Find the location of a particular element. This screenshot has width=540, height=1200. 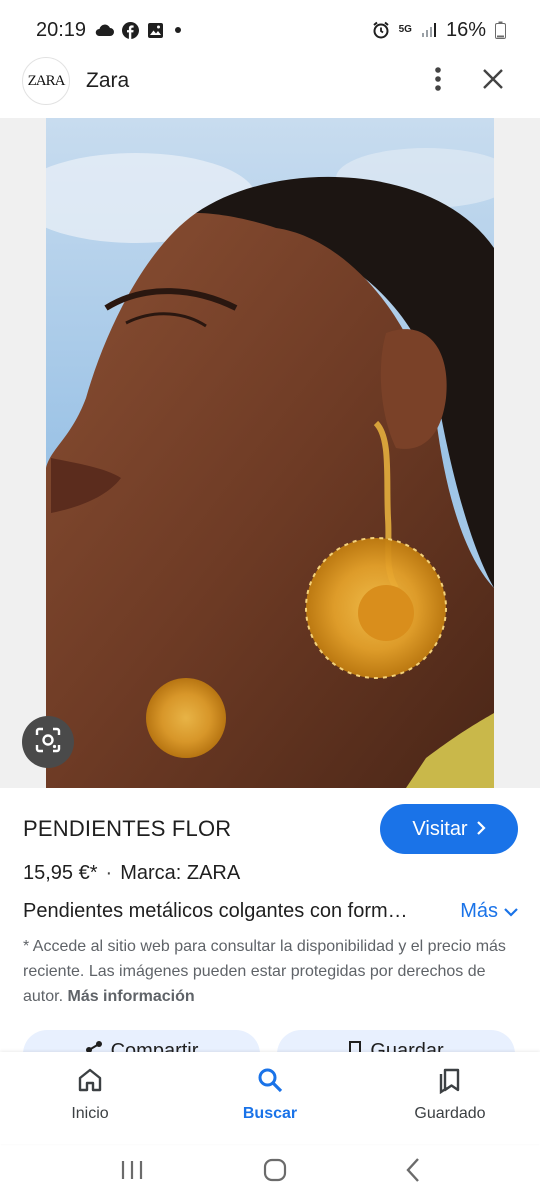

lens-search-button is located at coordinates (48, 742).